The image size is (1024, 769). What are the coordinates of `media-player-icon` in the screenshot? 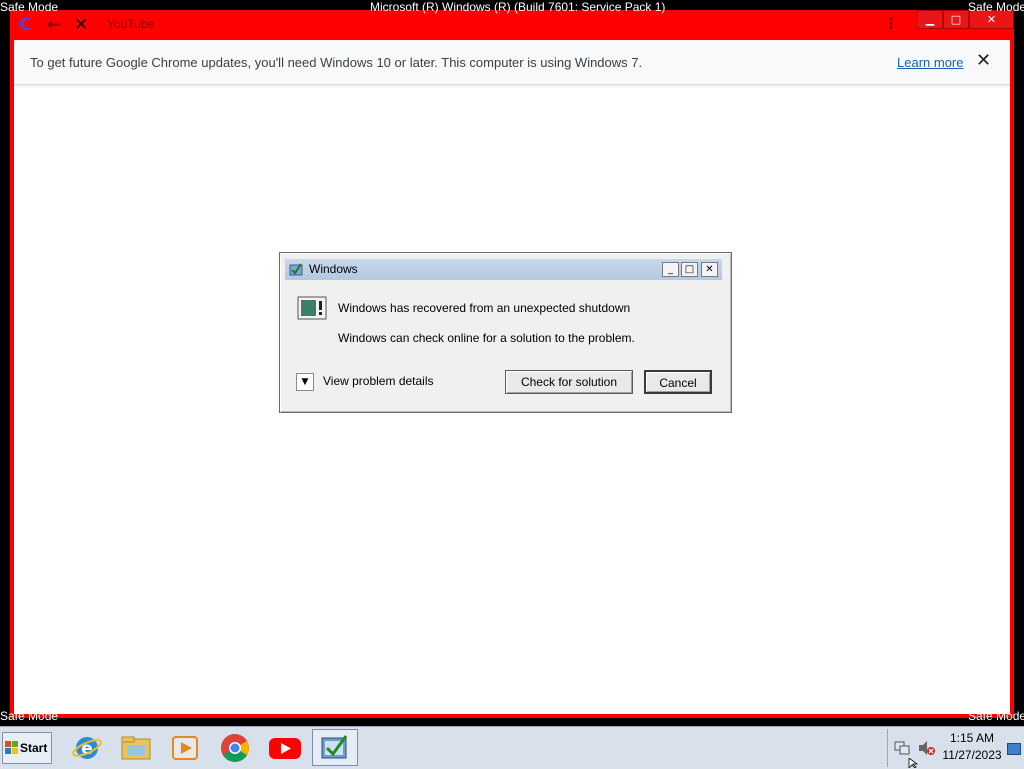 It's located at (185, 748).